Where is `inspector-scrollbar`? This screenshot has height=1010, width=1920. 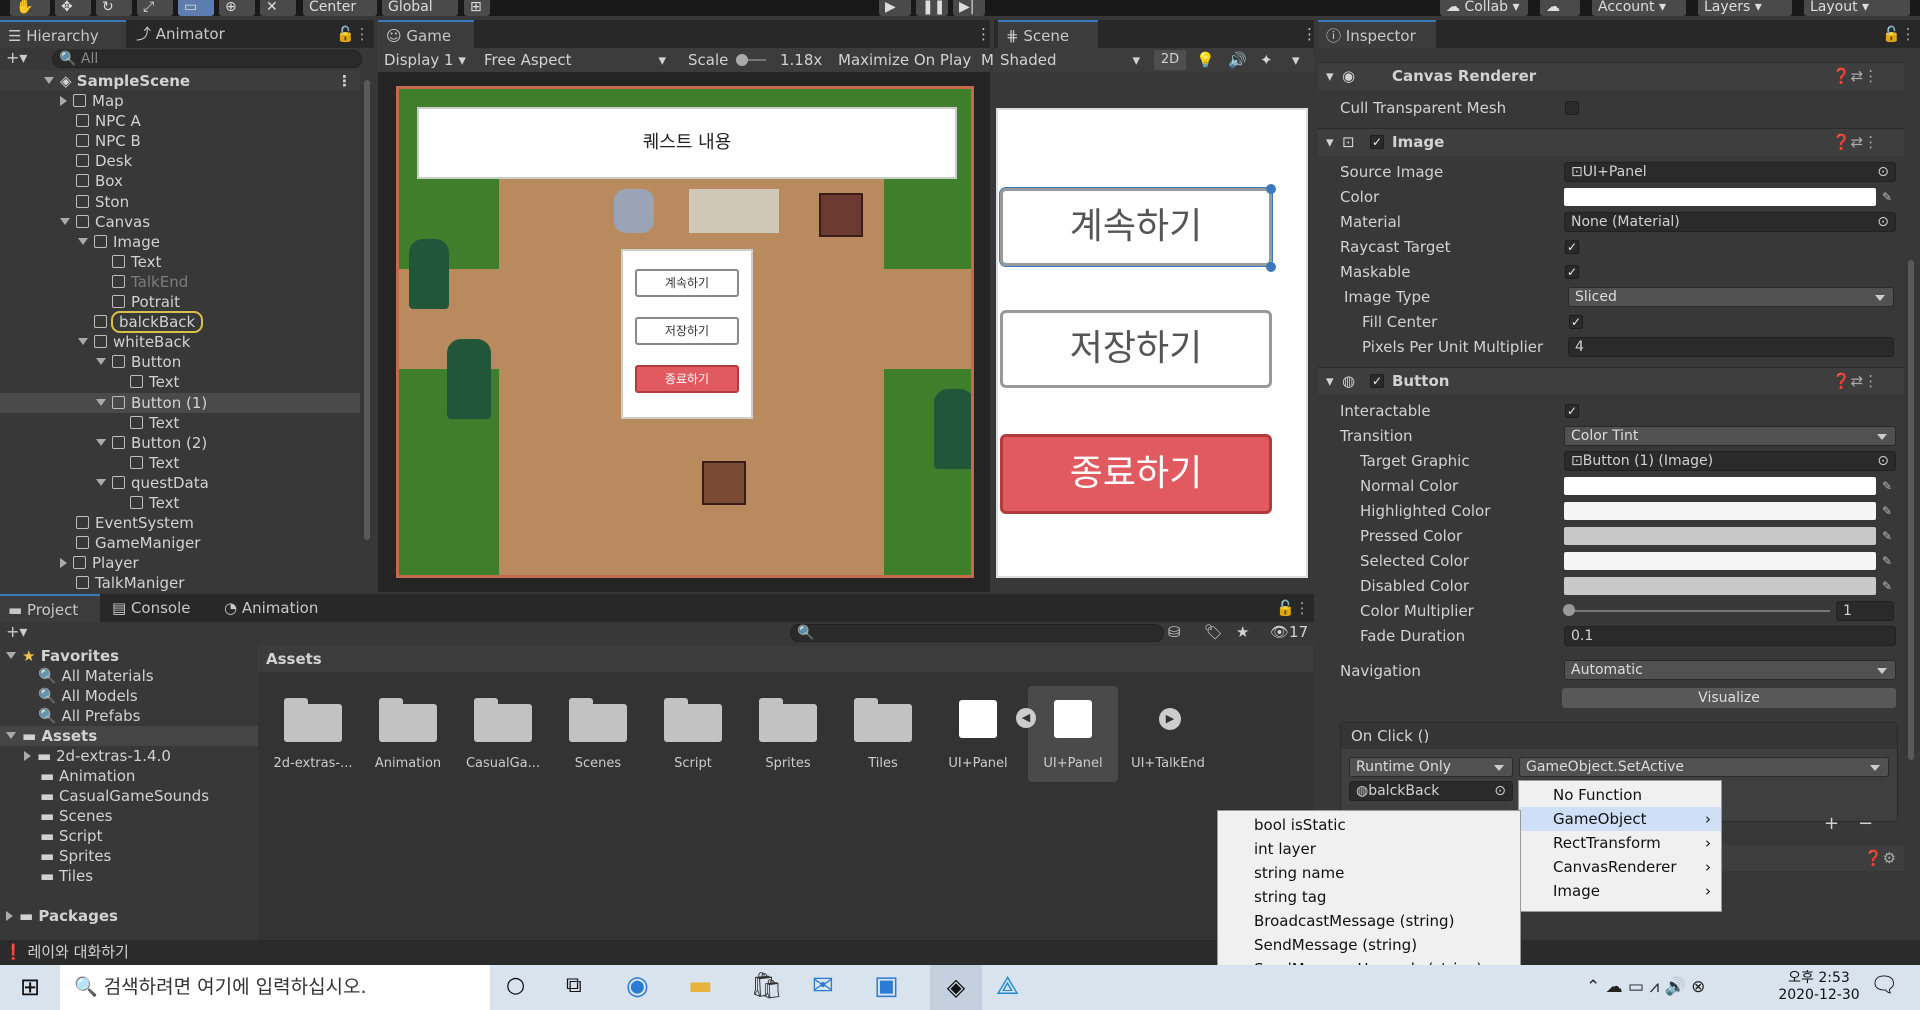 inspector-scrollbar is located at coordinates (1911, 510).